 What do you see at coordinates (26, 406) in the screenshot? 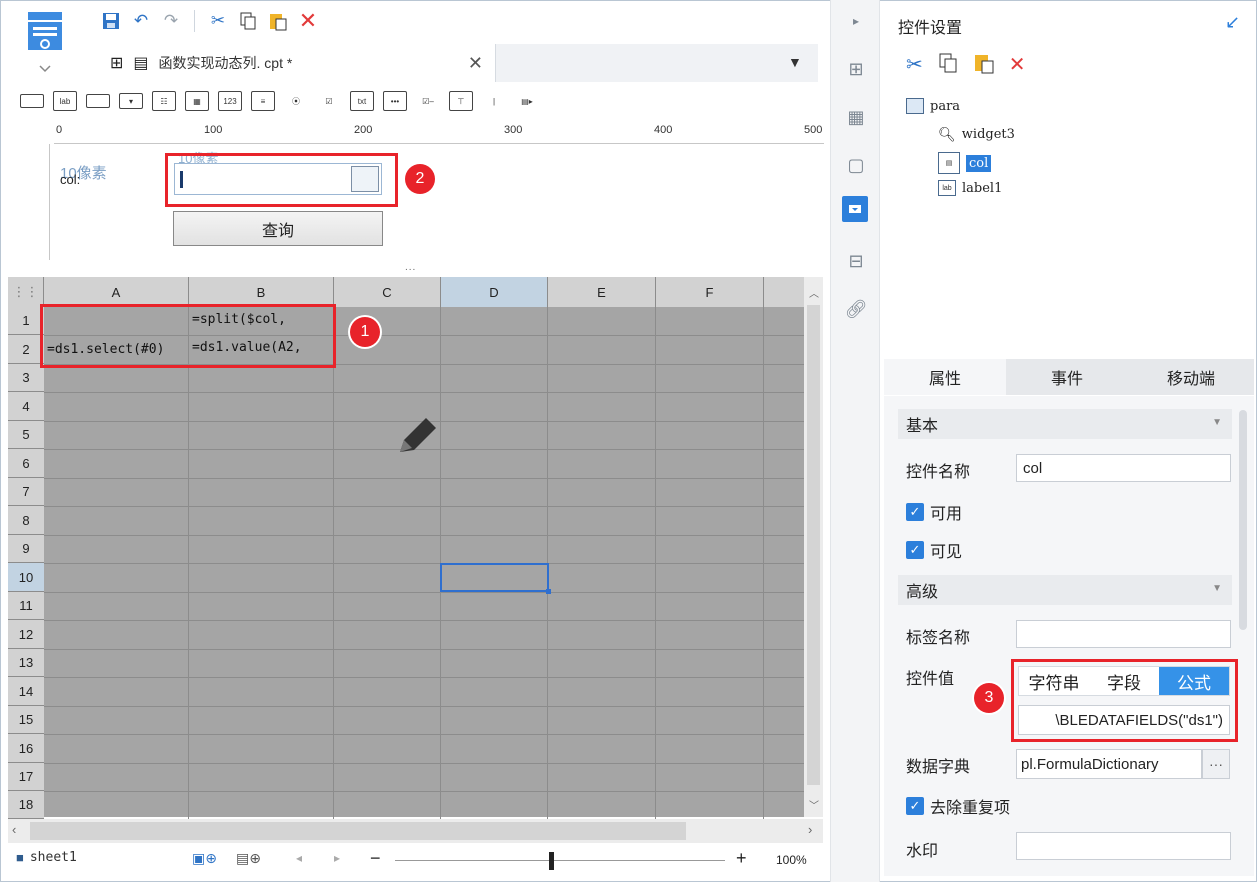
I see `row-header-4: 4` at bounding box center [26, 406].